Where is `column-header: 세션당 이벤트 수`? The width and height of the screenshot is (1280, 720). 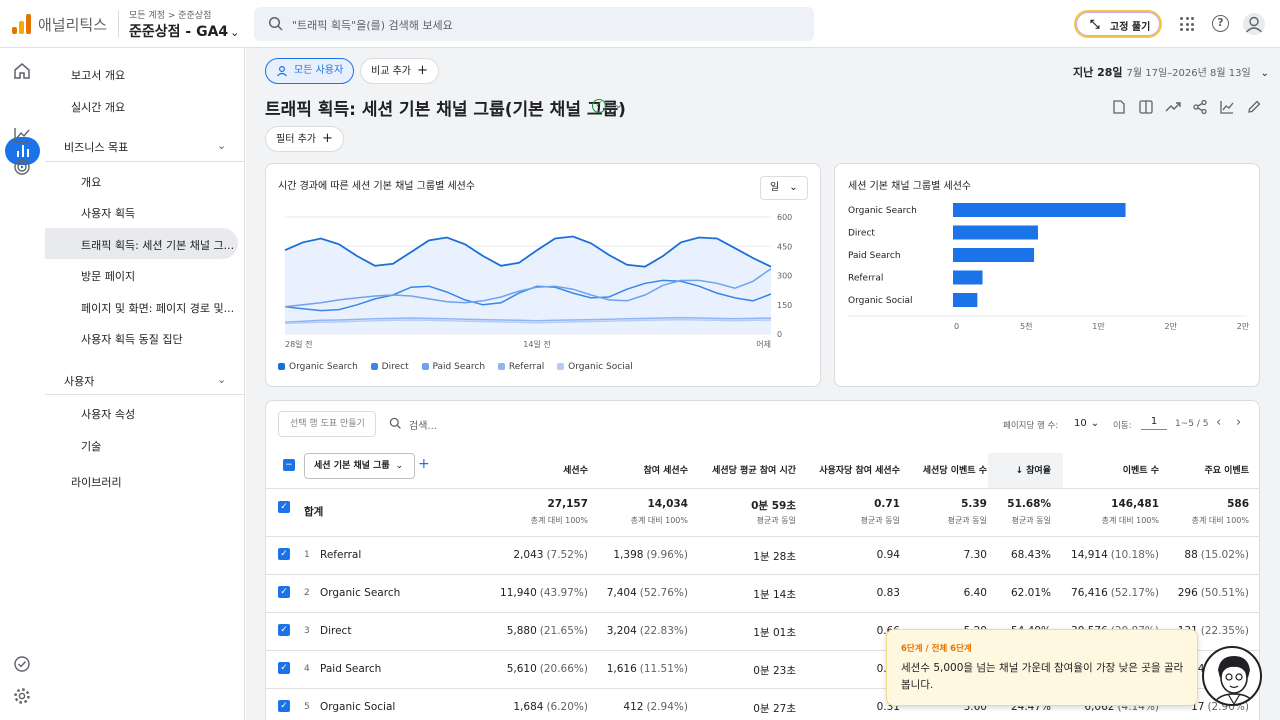
column-header: 세션당 이벤트 수 is located at coordinates (947, 469).